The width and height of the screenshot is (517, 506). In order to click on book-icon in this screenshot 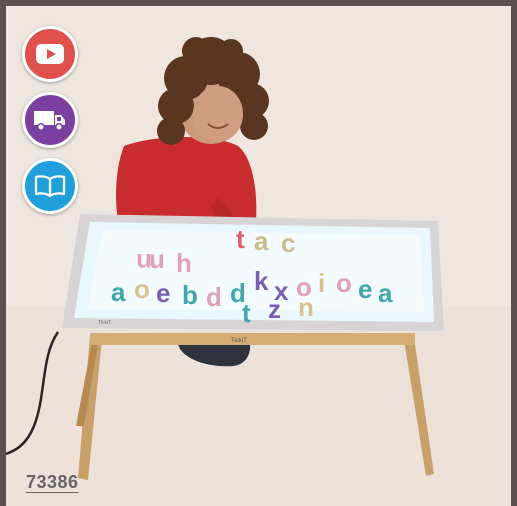, I will do `click(50, 186)`.